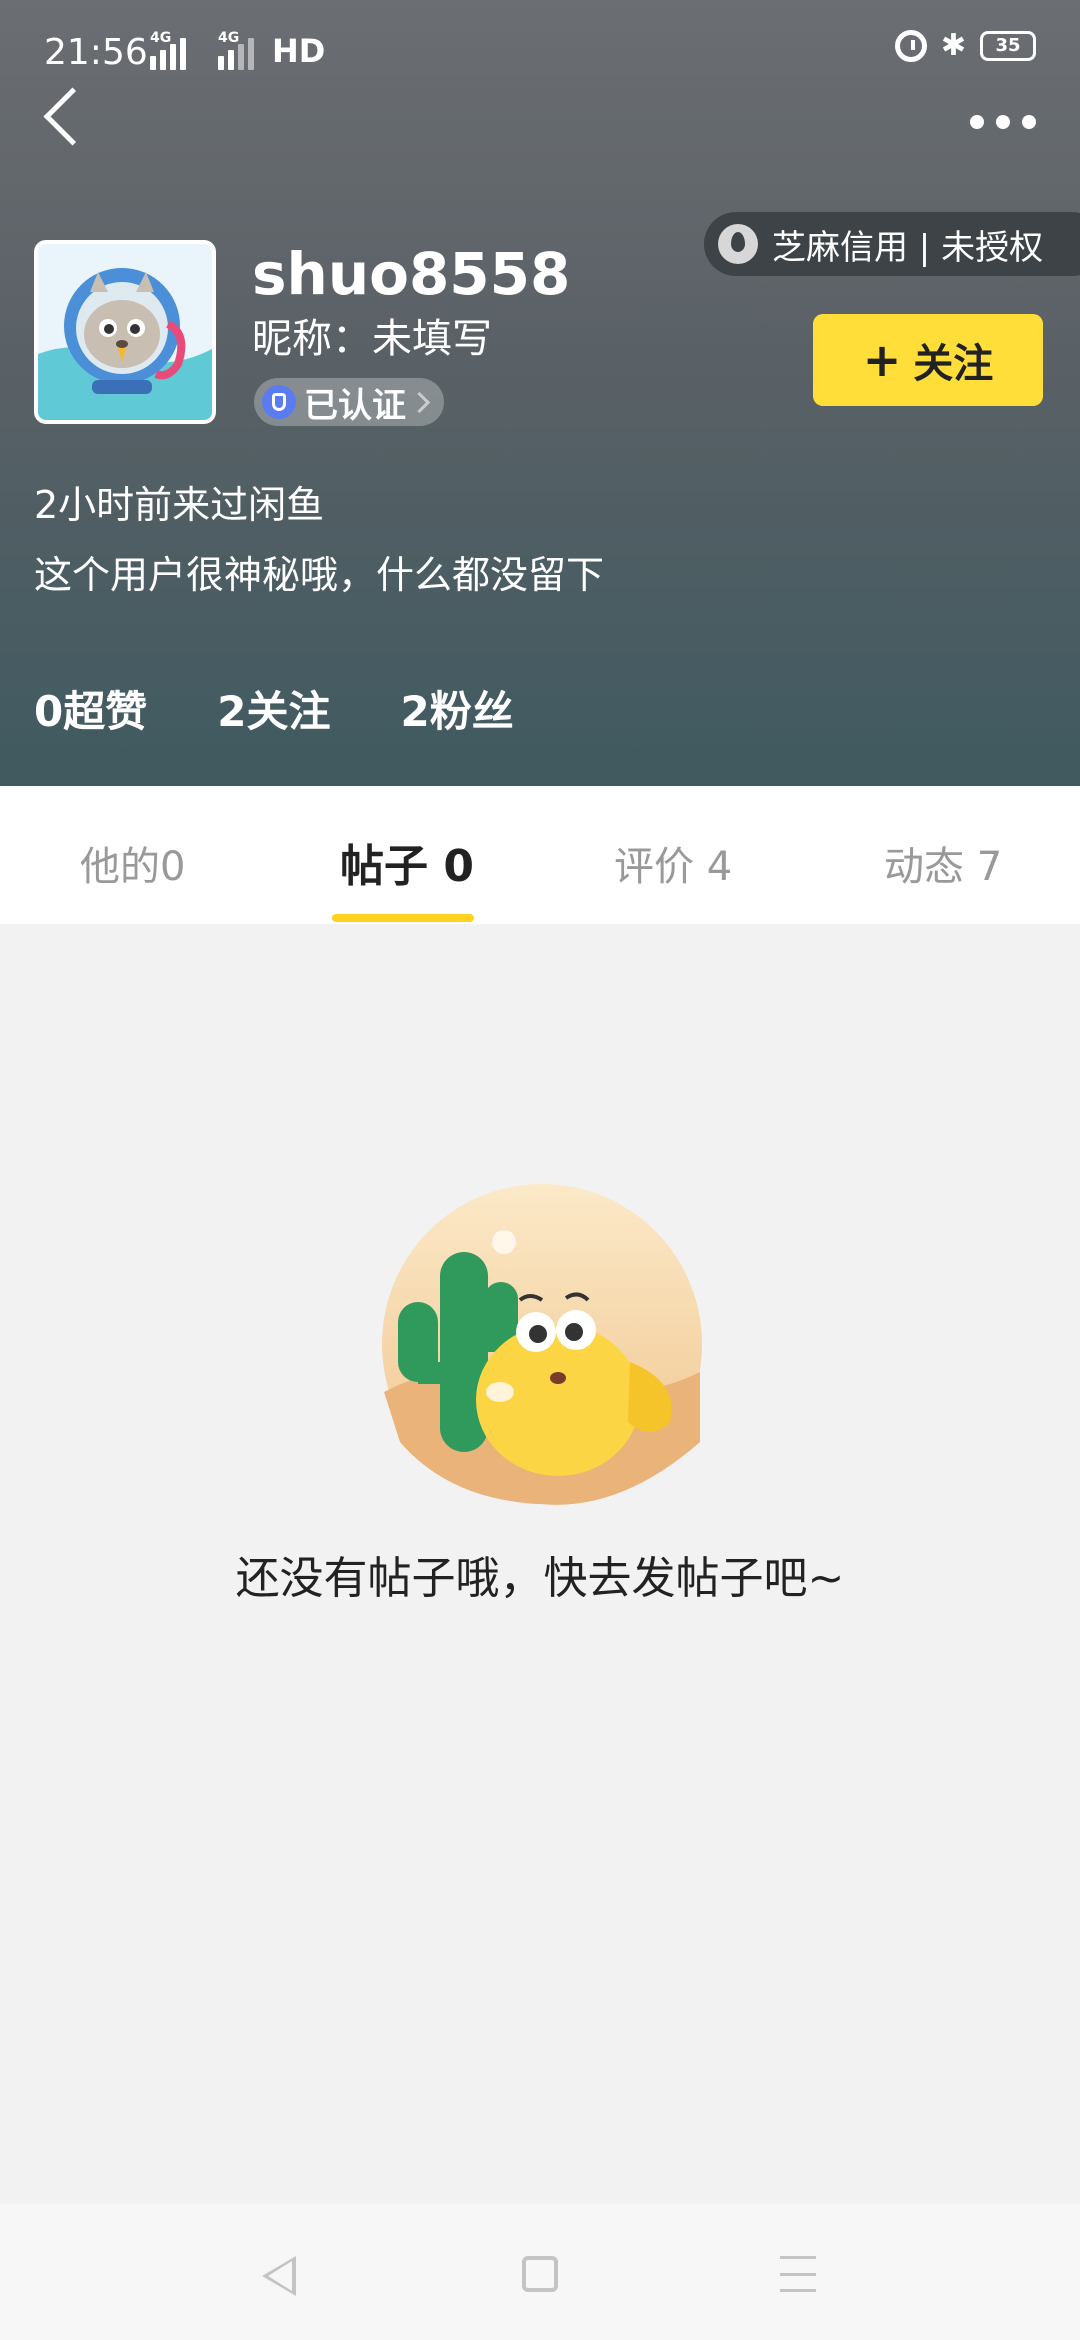 This screenshot has height=2340, width=1080. Describe the element at coordinates (953, 45) in the screenshot. I see `bluetooth-icon: ✱` at that location.